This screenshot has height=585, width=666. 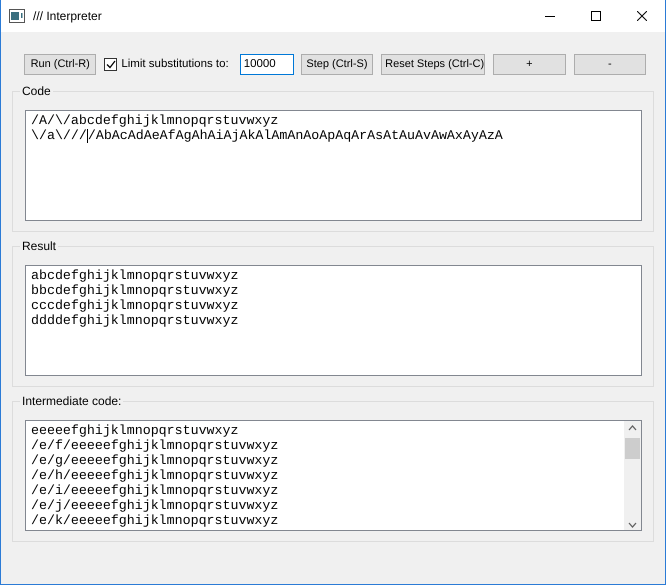 I want to click on group-title: Intermediate code:, so click(x=72, y=401).